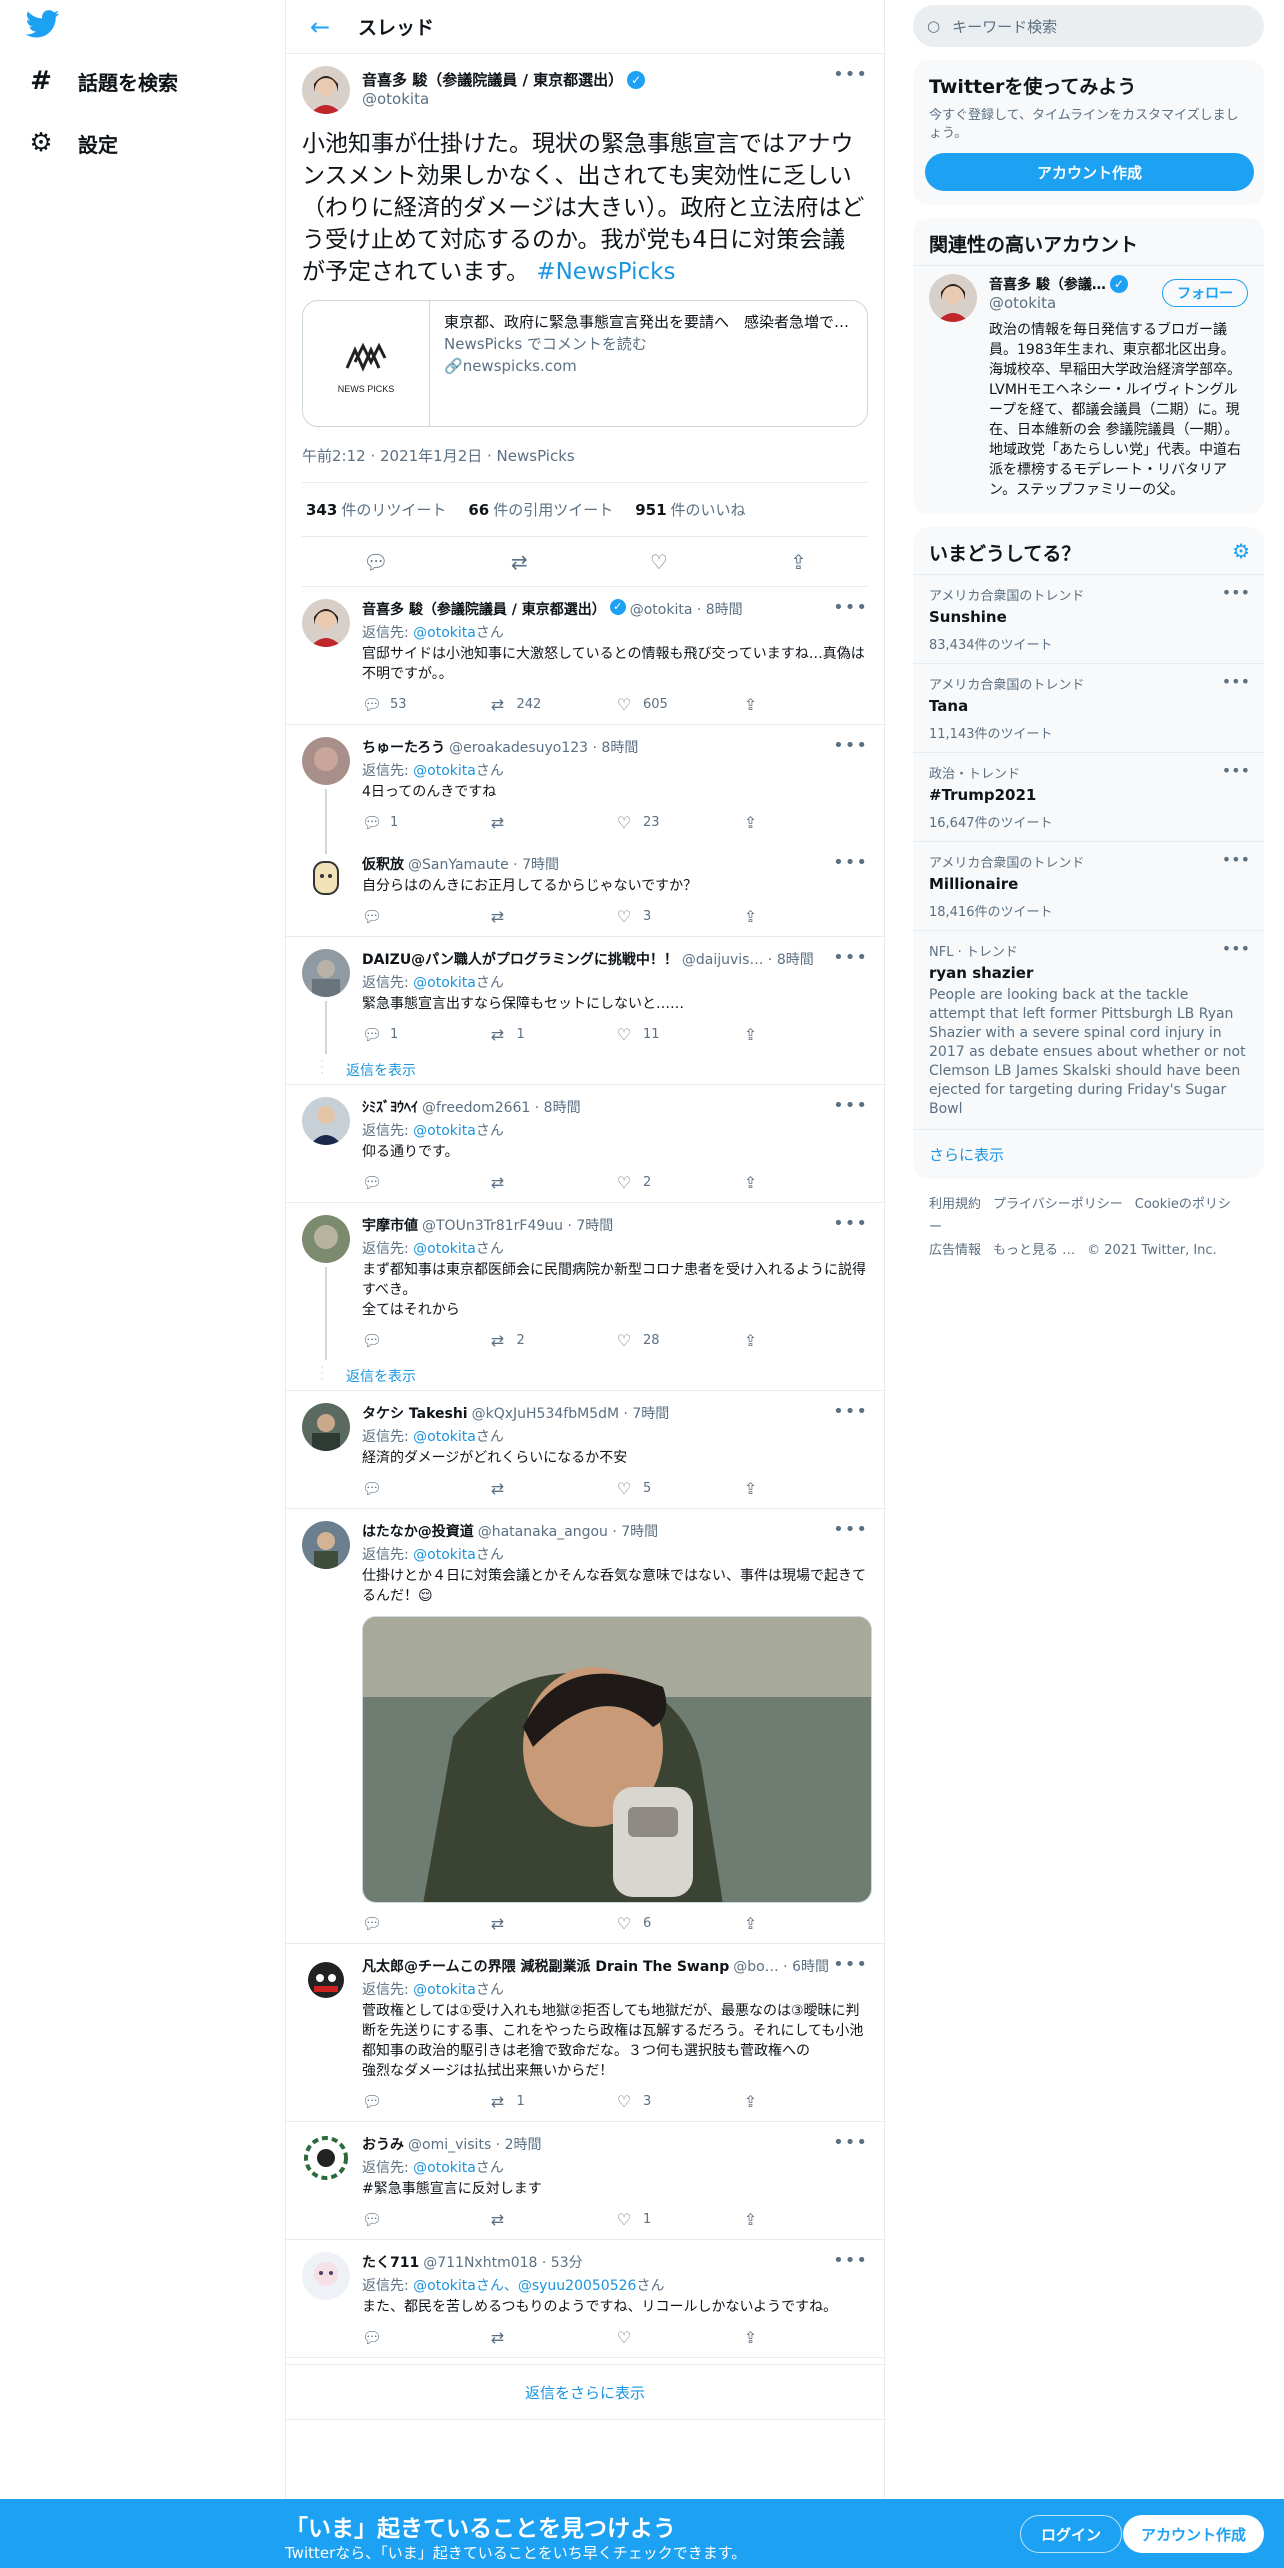  I want to click on retweet-action: ⇄ 242, so click(552, 704).